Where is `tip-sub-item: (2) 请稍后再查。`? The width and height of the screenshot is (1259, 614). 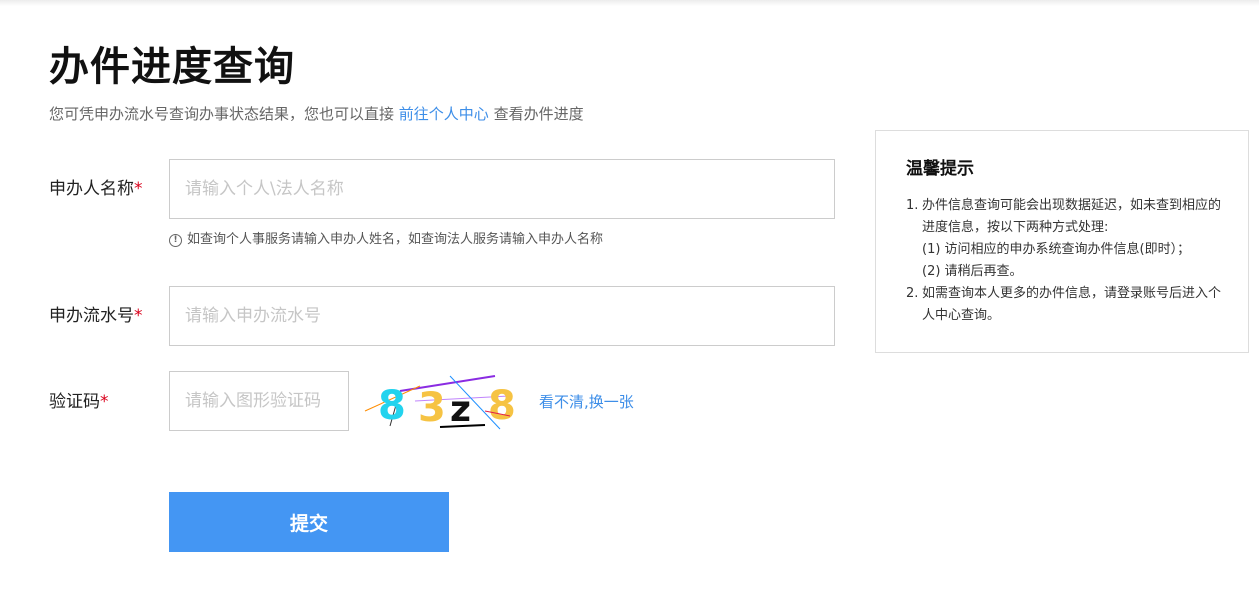
tip-sub-item: (2) 请稍后再查。 is located at coordinates (972, 271).